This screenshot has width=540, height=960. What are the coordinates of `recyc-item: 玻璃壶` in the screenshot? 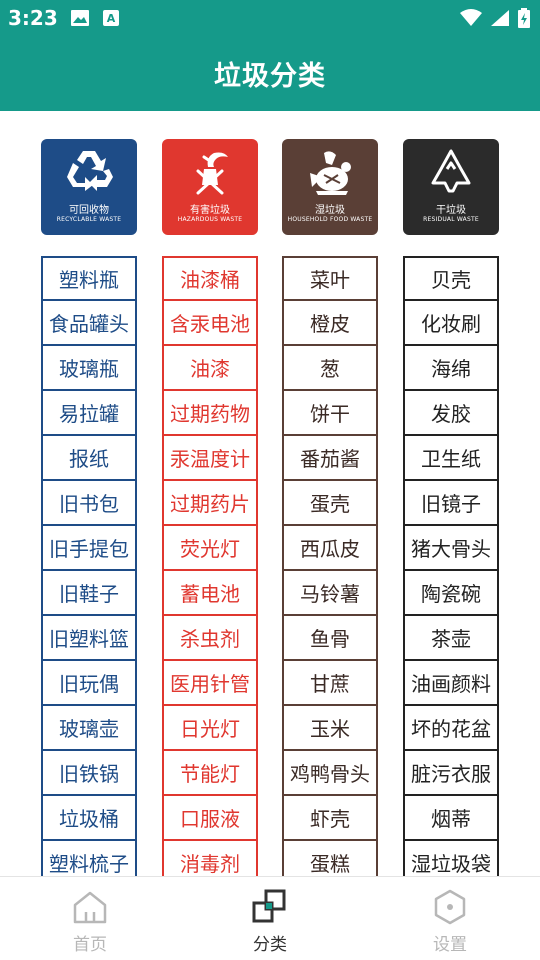 It's located at (89, 728).